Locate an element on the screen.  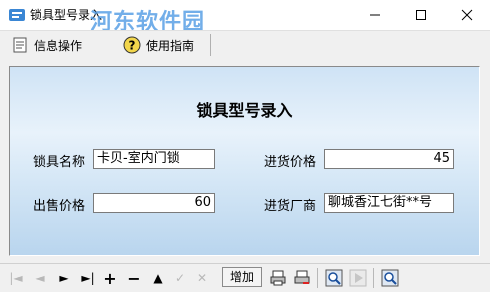
purchase-price-label: 进货价格 is located at coordinates (290, 162).